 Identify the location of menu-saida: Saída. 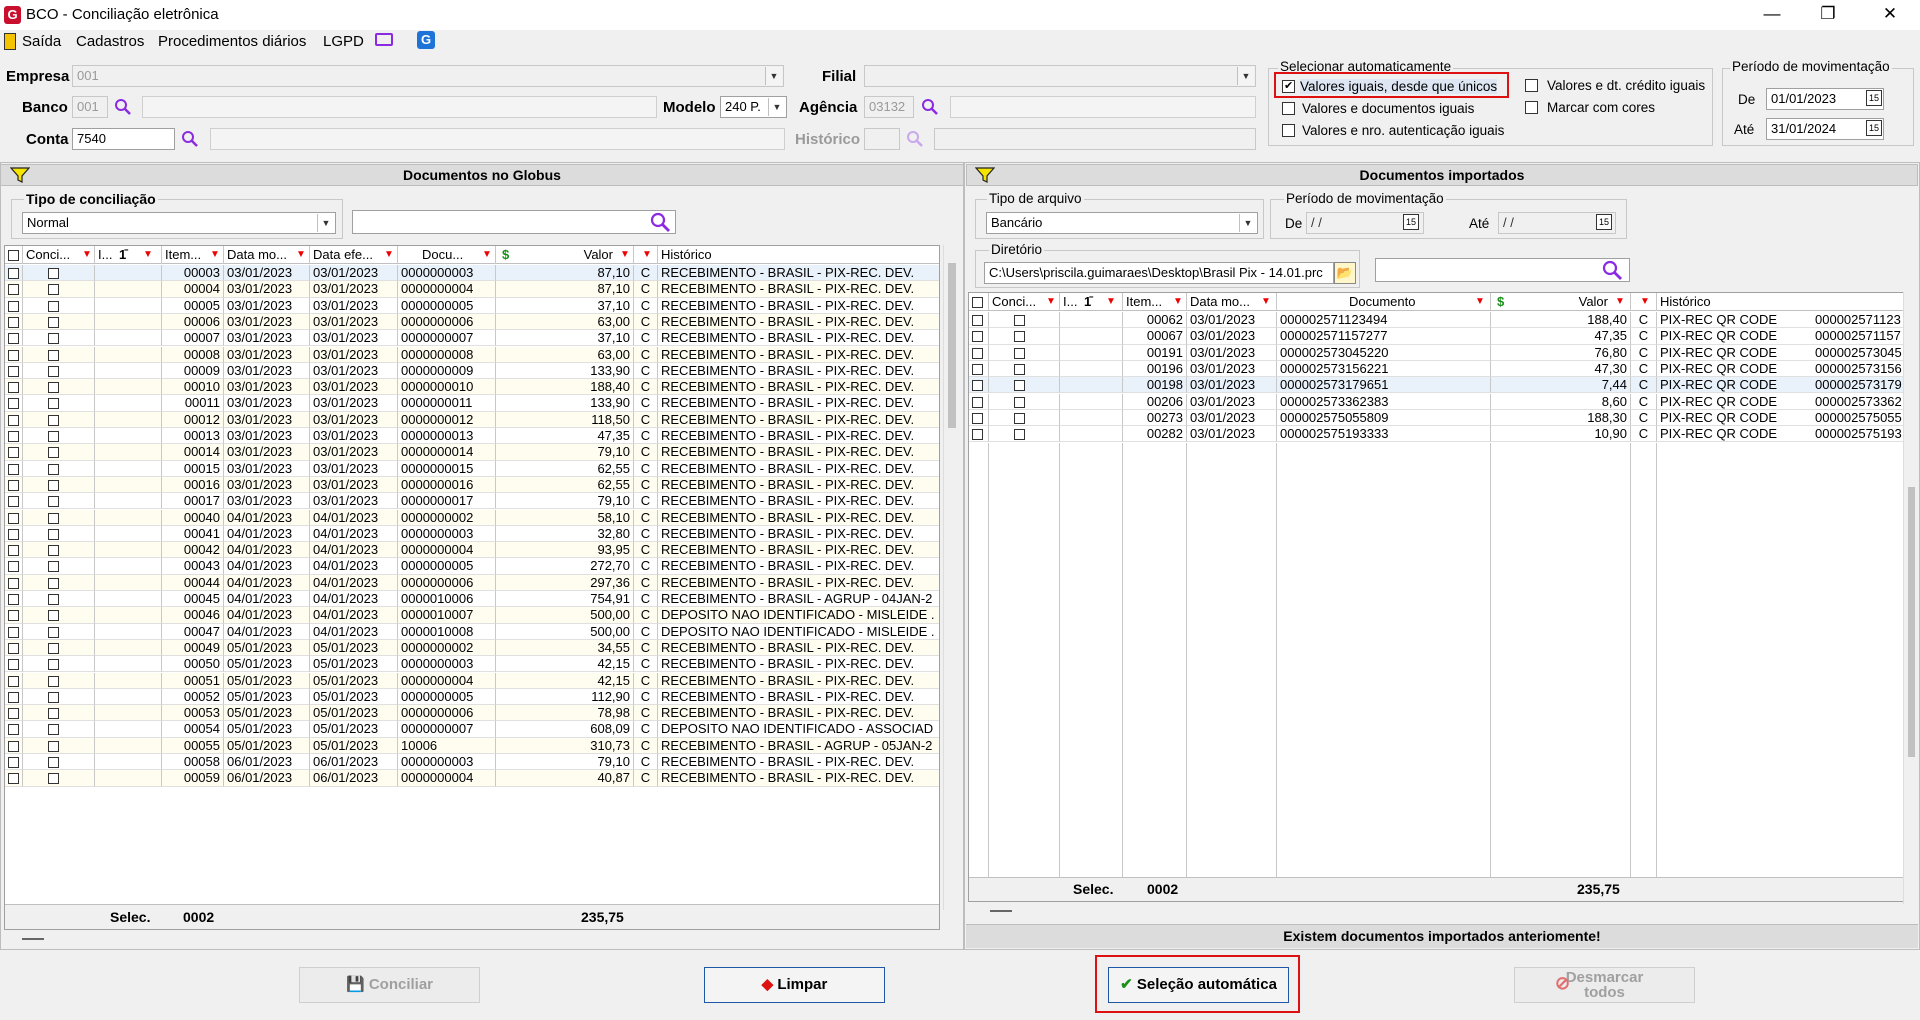
(41, 41).